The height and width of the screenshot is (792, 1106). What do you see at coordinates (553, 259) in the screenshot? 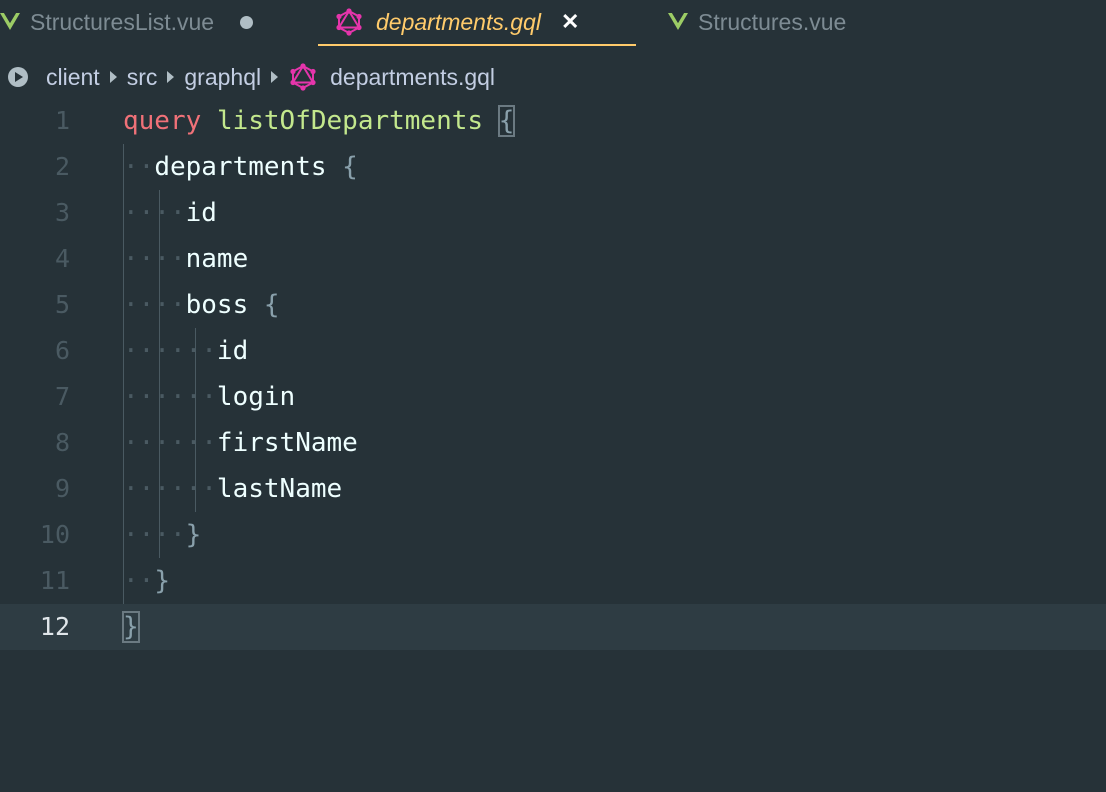
I see `code-line: 4 ····name` at bounding box center [553, 259].